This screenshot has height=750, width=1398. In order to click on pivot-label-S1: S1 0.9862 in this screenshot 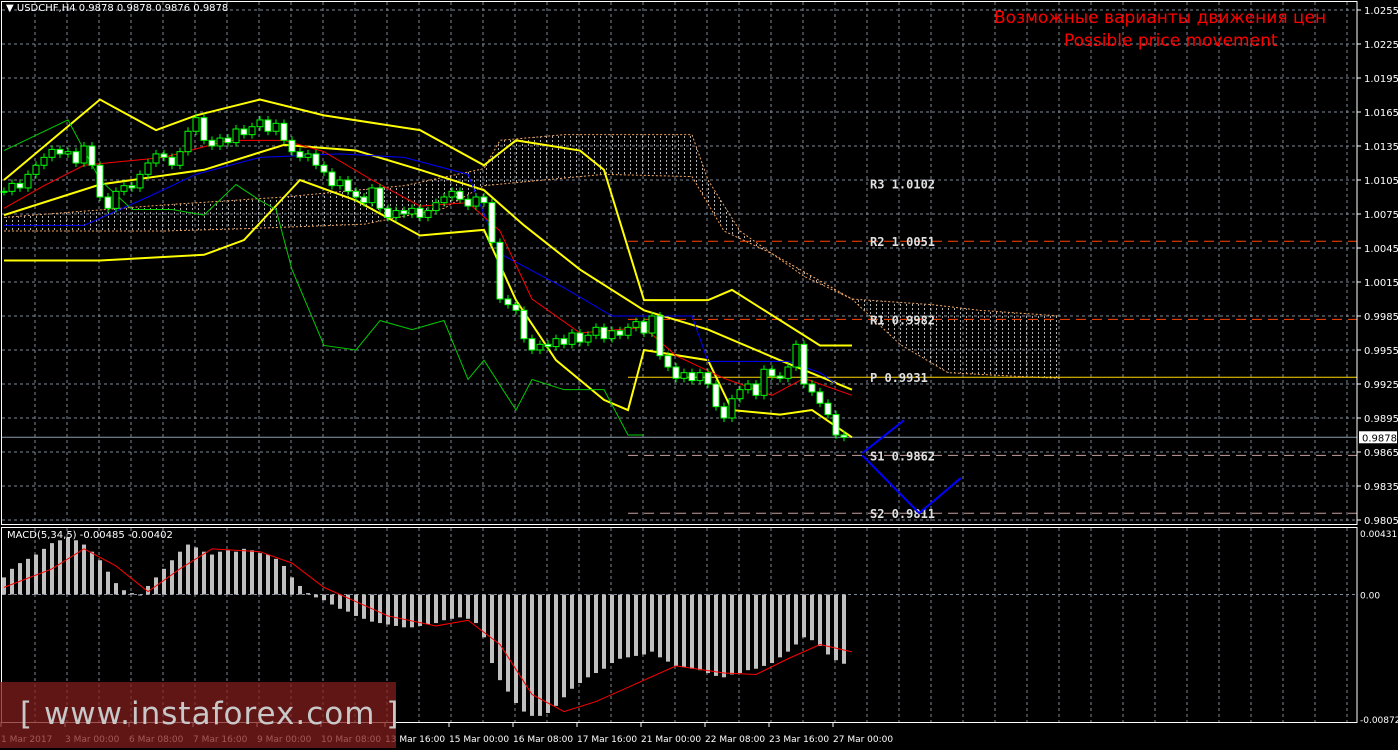, I will do `click(902, 456)`.